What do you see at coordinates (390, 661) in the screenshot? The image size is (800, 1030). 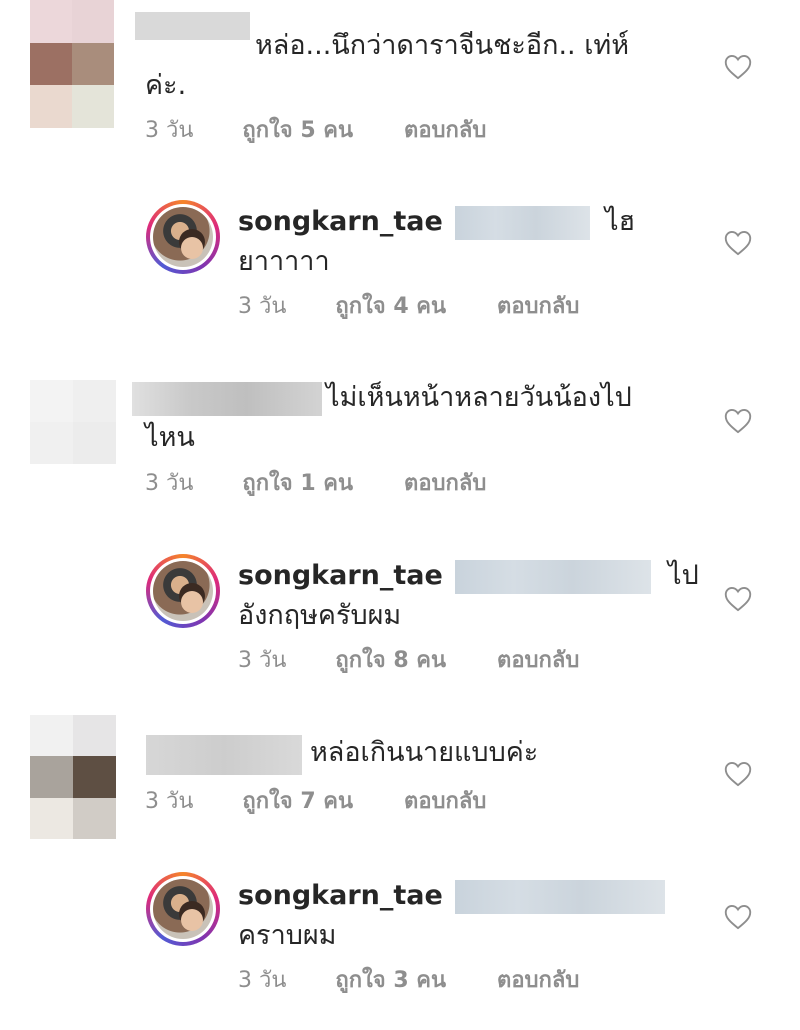 I see `comment-likes: ถูกใจ 8 คน` at bounding box center [390, 661].